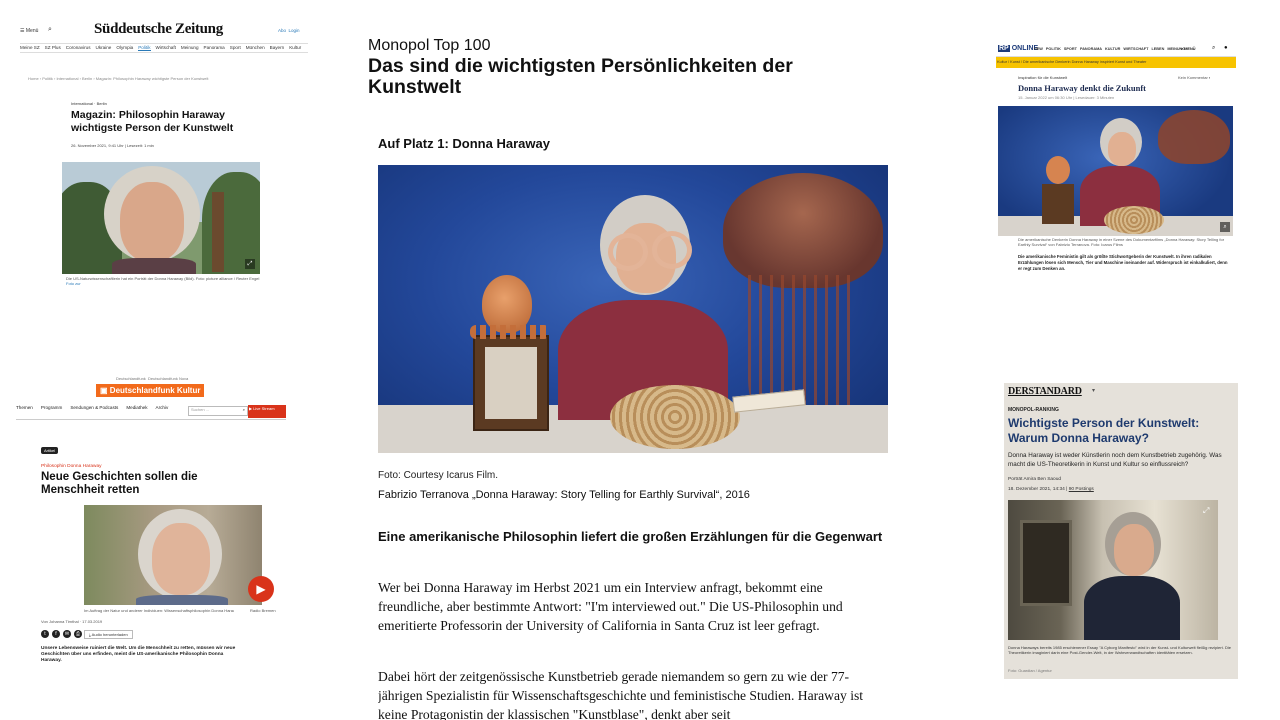  I want to click on play-icon: ▶, so click(261, 589).